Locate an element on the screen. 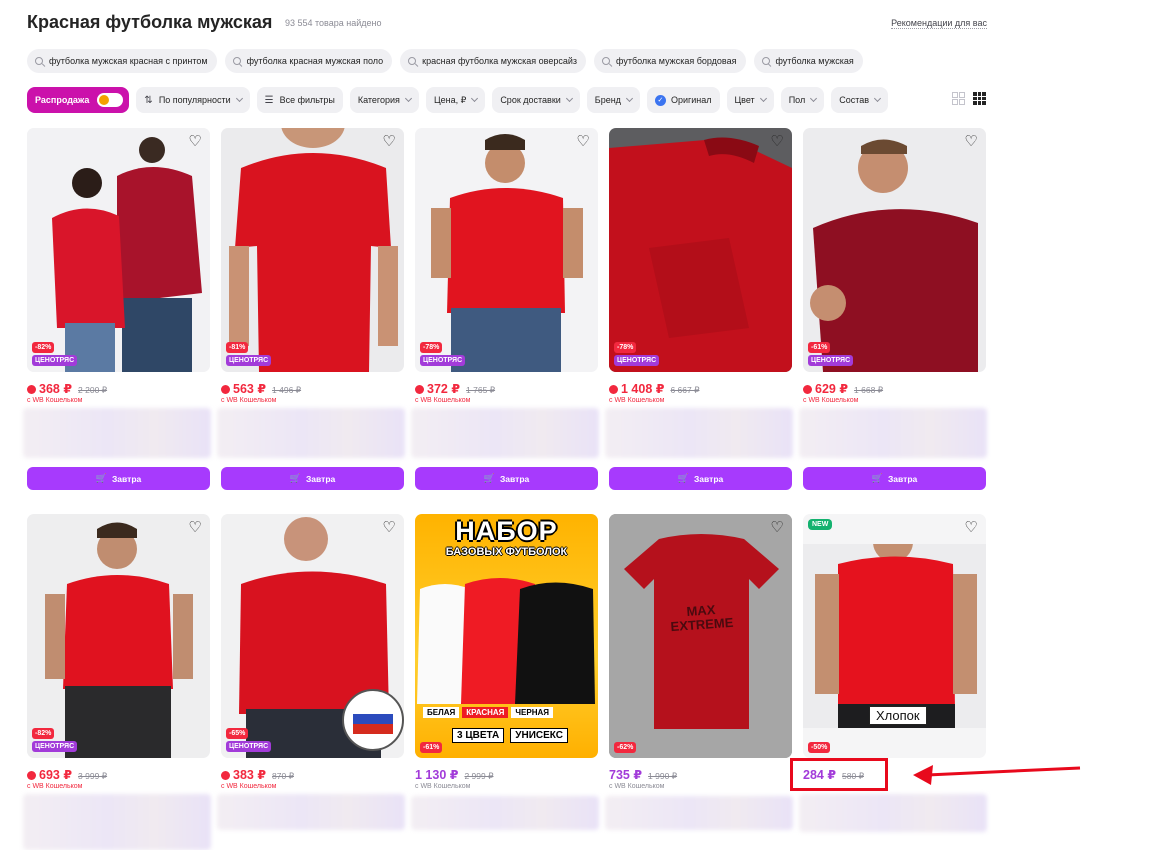 The height and width of the screenshot is (850, 1159). composition-filter: Состав is located at coordinates (860, 100).